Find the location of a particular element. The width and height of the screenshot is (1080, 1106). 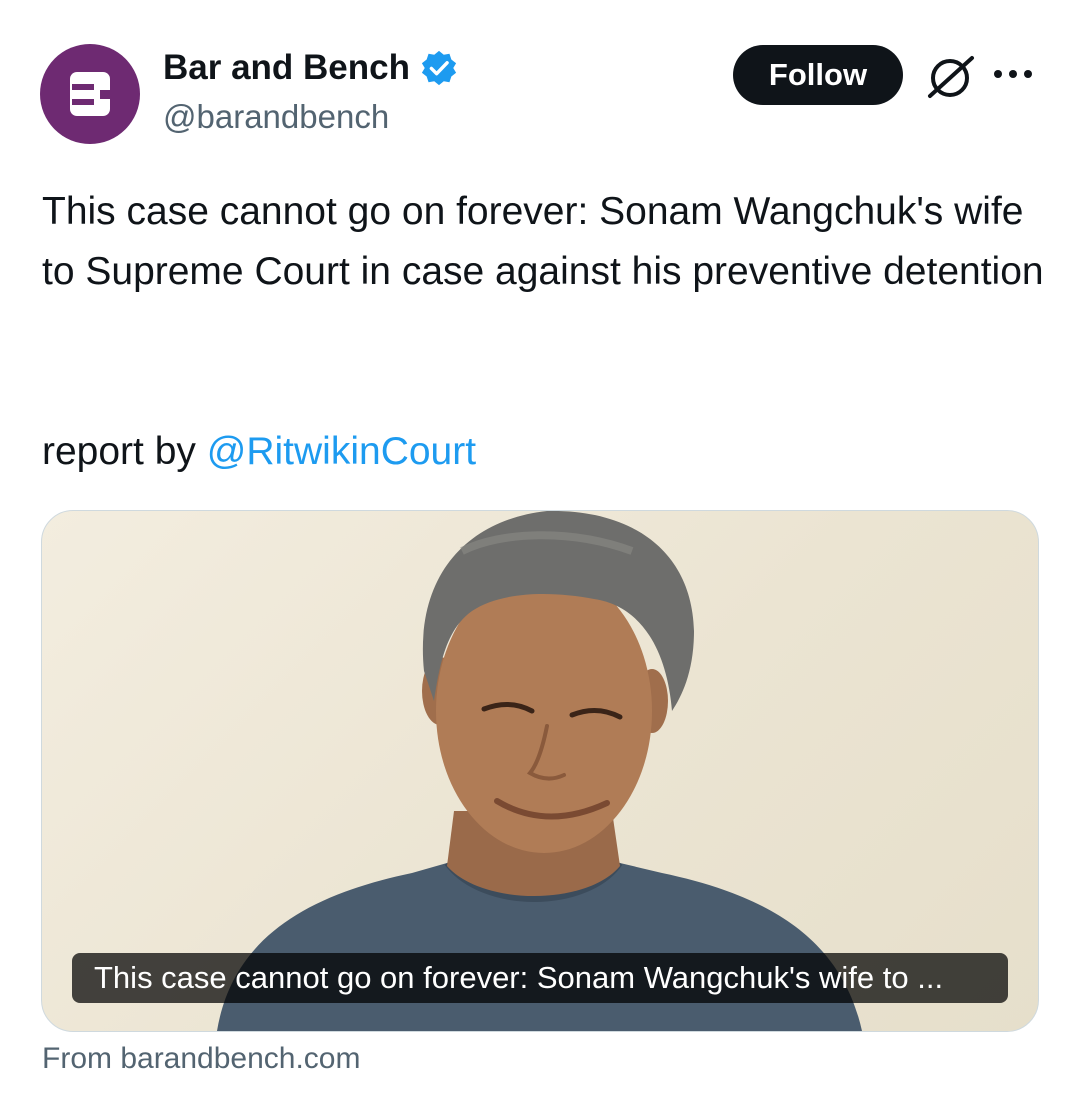

verified-badge-icon is located at coordinates (439, 68).